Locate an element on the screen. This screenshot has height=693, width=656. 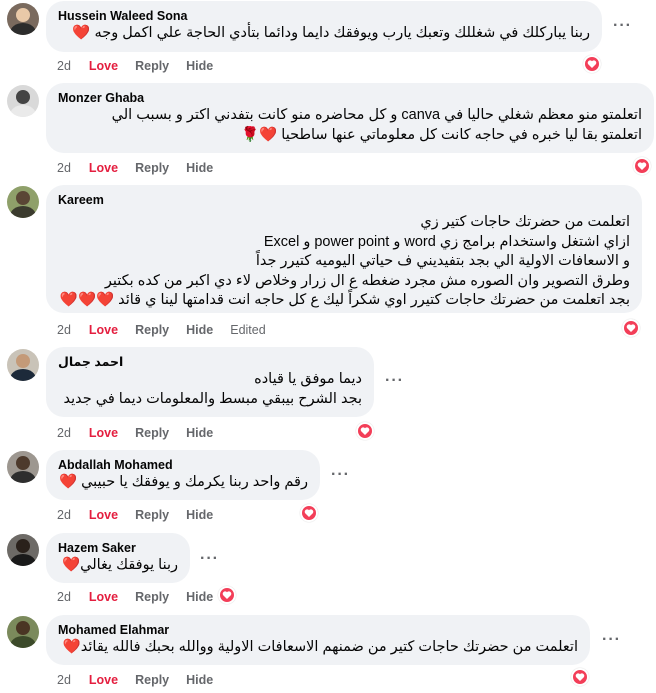
comment-author: Hussein Waleed Sona is located at coordinates (324, 16).